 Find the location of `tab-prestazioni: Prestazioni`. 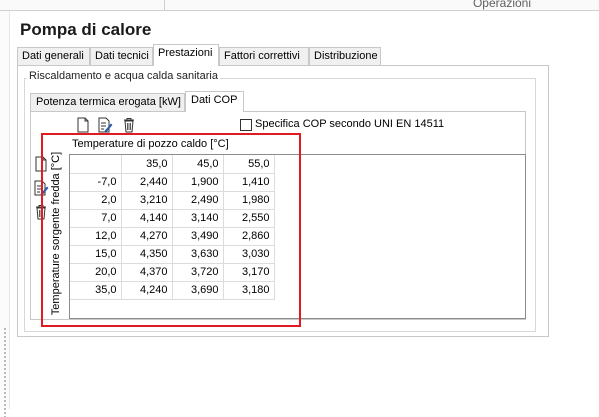

tab-prestazioni: Prestazioni is located at coordinates (186, 55).